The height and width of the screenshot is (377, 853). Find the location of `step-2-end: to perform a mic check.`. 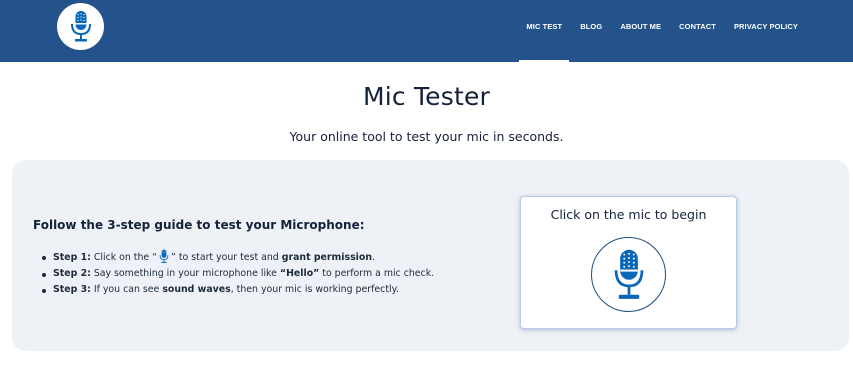

step-2-end: to perform a mic check. is located at coordinates (377, 273).